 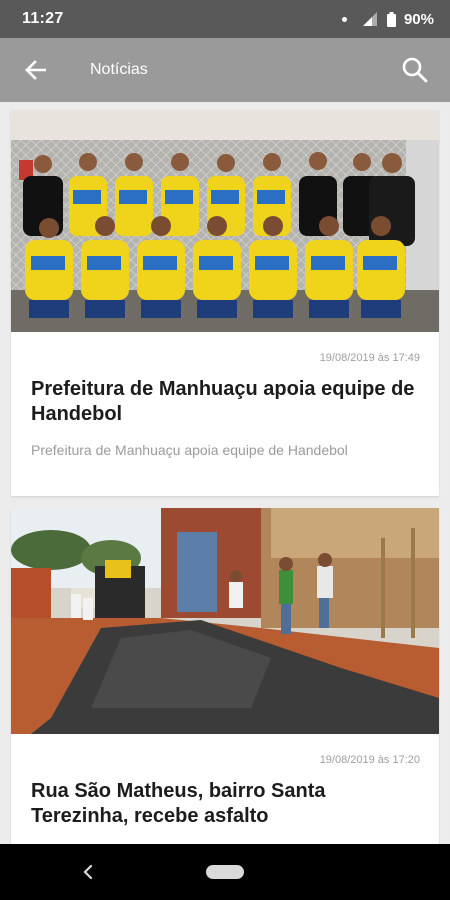 I want to click on back-button, so click(x=35, y=70).